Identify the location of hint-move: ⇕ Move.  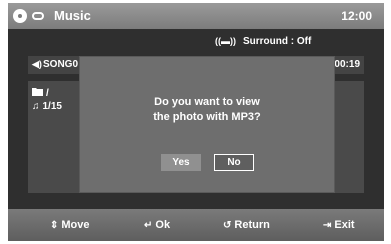
(70, 225).